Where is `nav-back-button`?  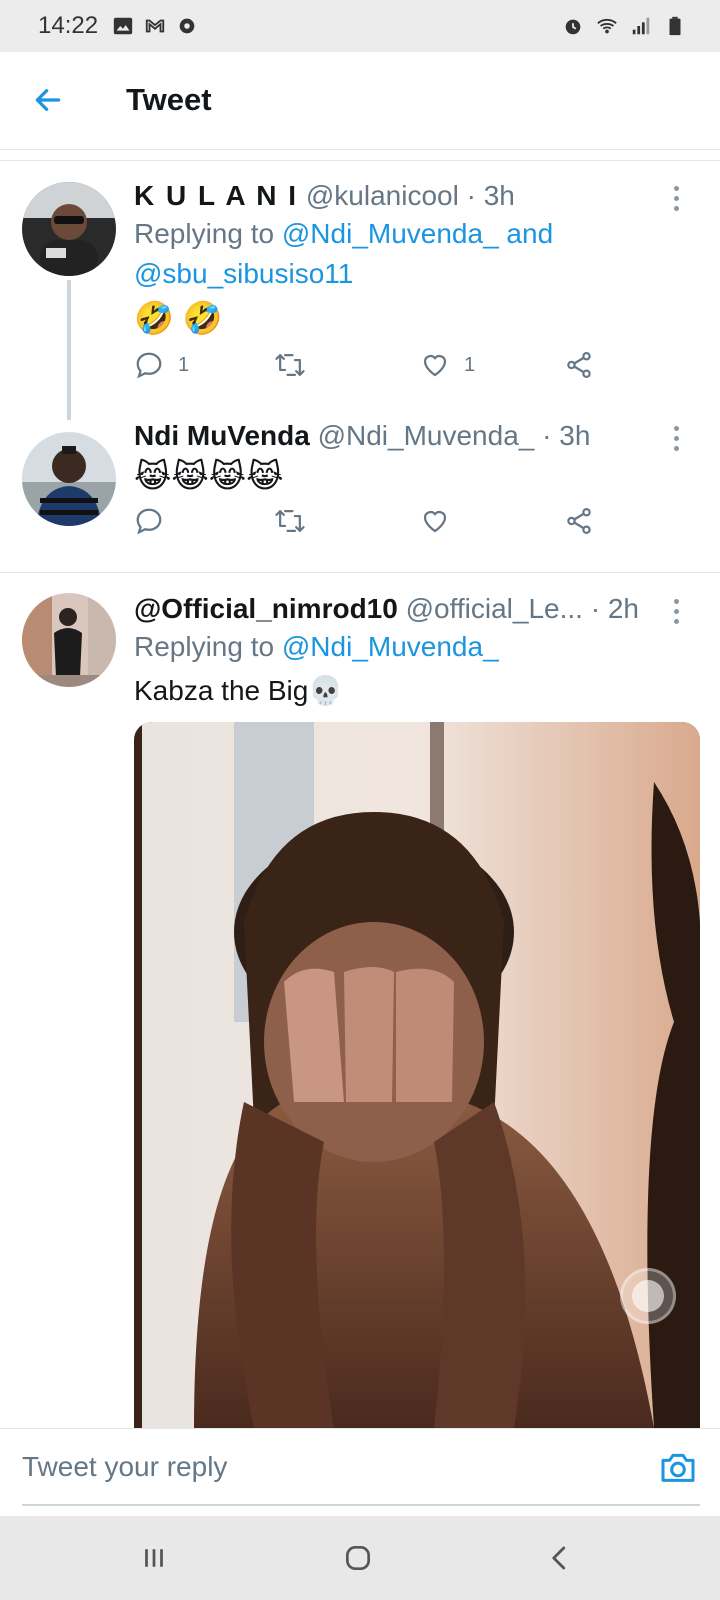 nav-back-button is located at coordinates (560, 1558).